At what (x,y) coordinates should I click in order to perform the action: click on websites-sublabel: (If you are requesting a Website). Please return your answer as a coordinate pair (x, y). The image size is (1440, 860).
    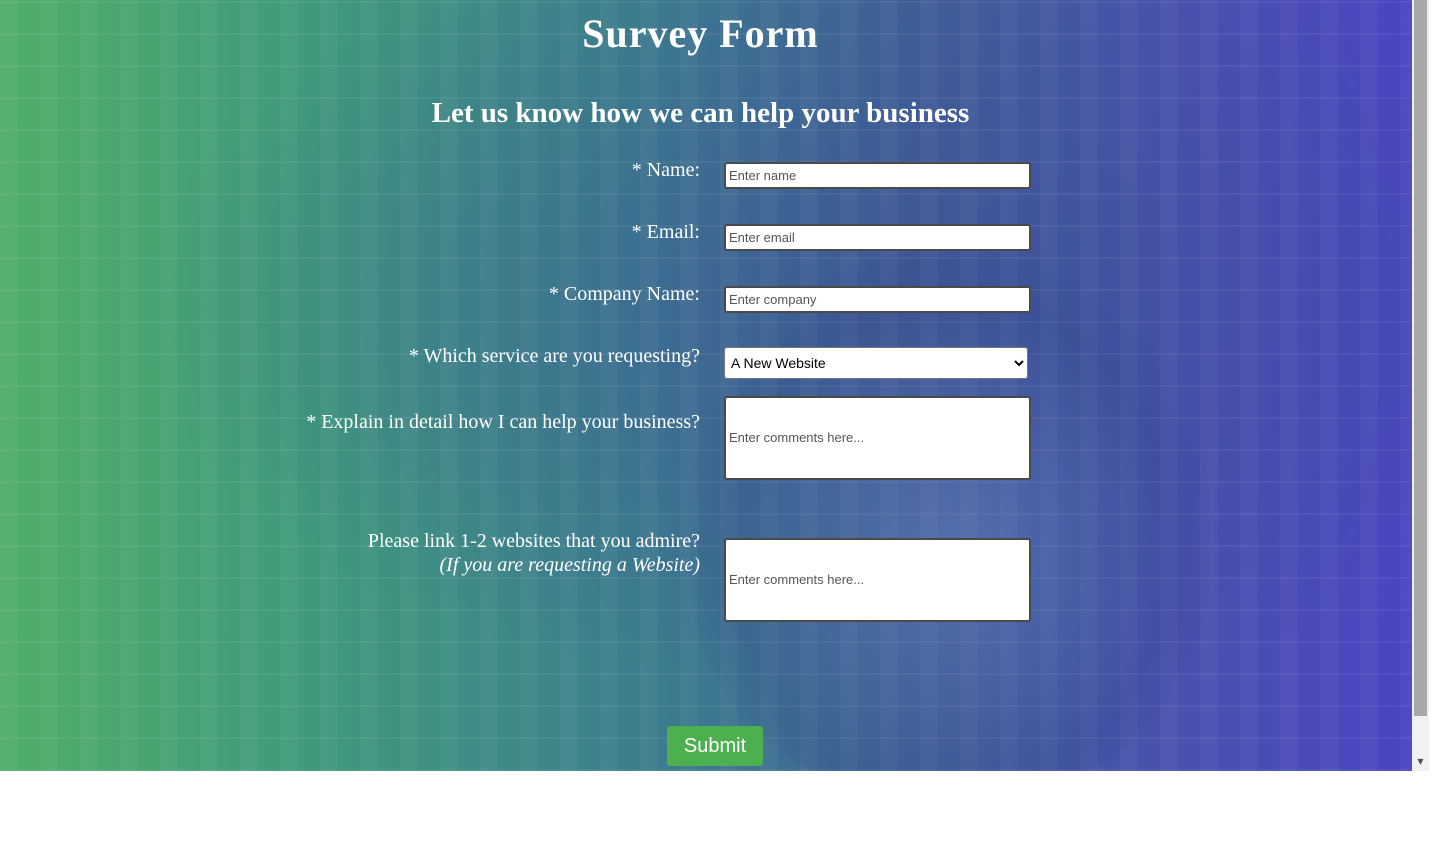
    Looking at the image, I should click on (570, 565).